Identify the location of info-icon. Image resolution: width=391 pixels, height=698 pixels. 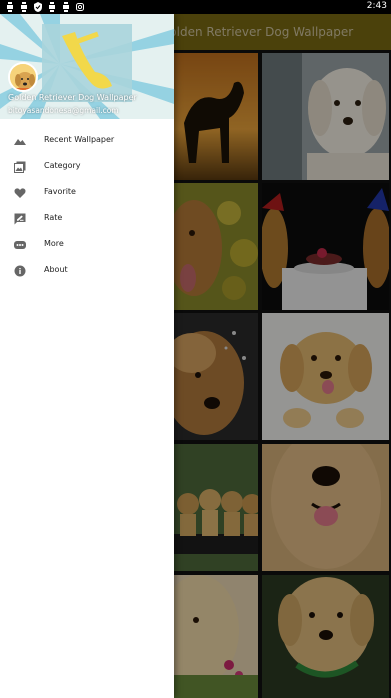
(20, 271).